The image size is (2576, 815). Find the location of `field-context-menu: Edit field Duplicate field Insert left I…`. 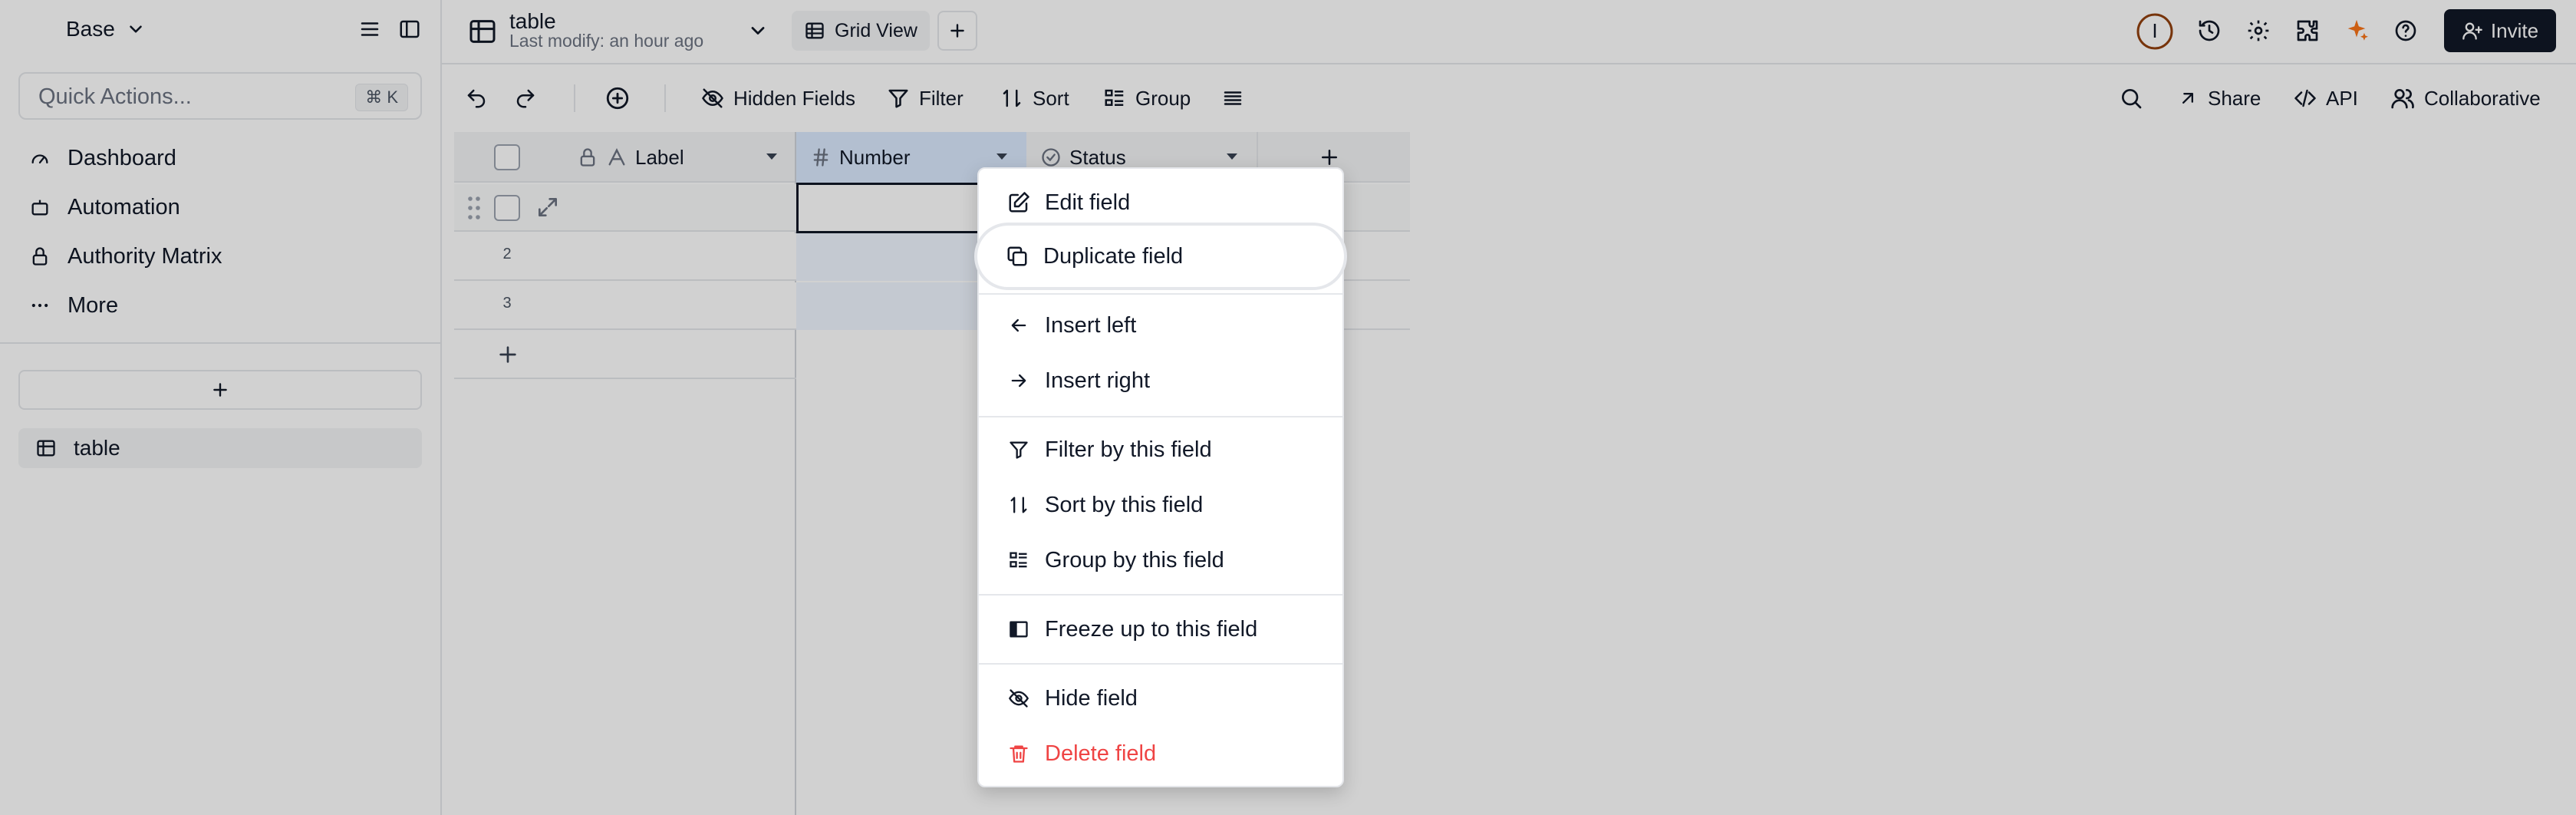

field-context-menu: Edit field Duplicate field Insert left I… is located at coordinates (1160, 477).